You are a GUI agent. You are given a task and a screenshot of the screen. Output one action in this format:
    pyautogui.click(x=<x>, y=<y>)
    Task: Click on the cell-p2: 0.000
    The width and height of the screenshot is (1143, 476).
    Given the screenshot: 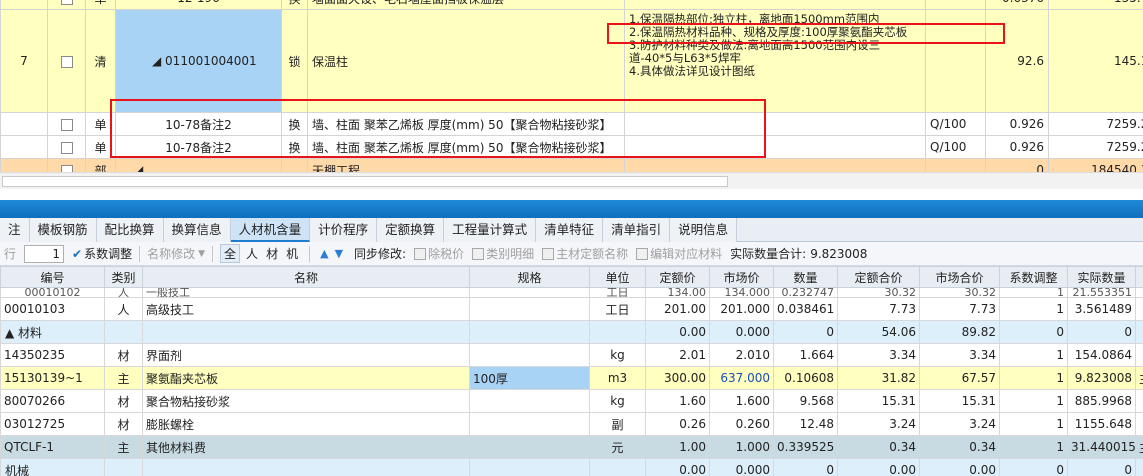 What is the action you would take?
    pyautogui.click(x=741, y=467)
    